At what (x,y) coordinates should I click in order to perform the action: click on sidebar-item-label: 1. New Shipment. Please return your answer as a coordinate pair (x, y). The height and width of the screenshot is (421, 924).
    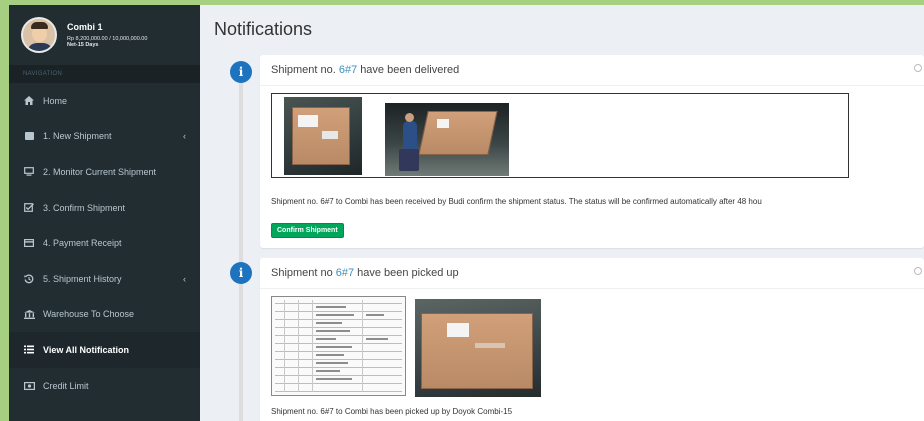
    Looking at the image, I should click on (77, 136).